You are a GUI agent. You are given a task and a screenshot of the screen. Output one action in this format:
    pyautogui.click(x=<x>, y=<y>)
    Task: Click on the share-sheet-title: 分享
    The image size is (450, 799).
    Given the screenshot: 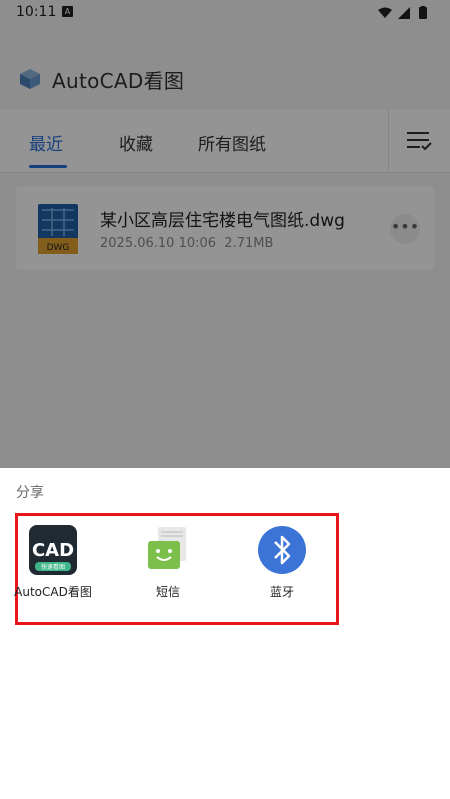 What is the action you would take?
    pyautogui.click(x=30, y=493)
    